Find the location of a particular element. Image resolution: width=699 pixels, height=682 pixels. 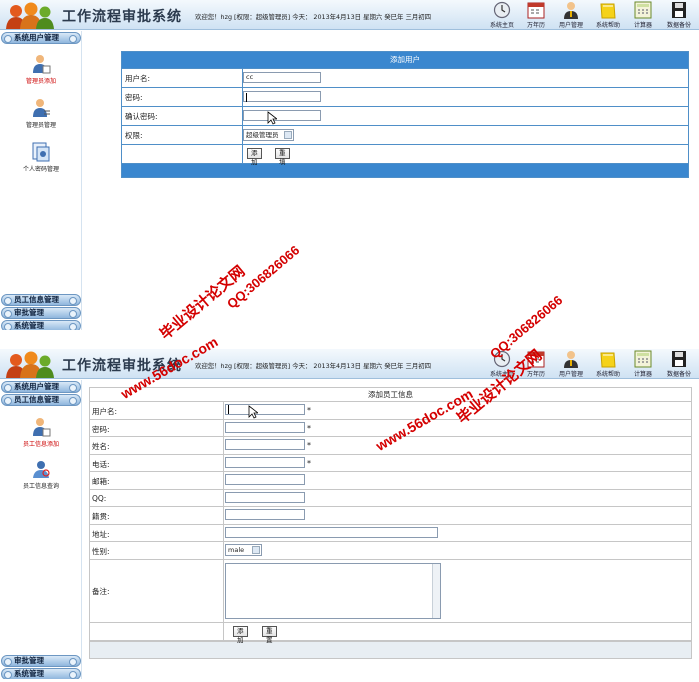

name-input is located at coordinates (265, 444).